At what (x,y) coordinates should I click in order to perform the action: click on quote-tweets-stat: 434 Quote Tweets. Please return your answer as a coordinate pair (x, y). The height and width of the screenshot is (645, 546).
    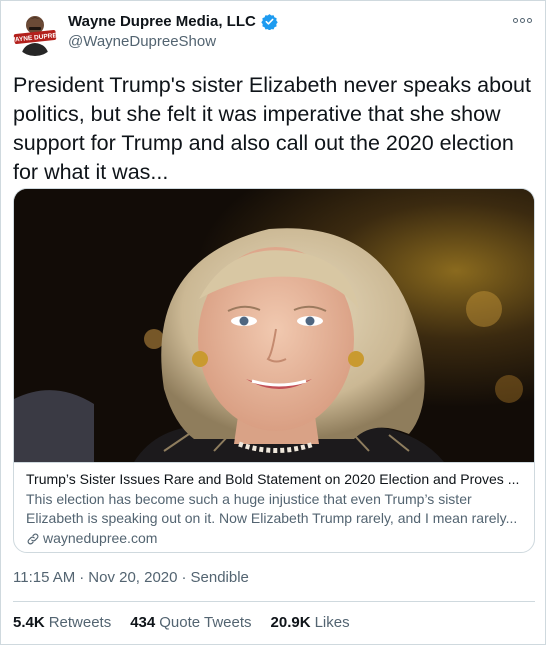
    Looking at the image, I should click on (190, 622).